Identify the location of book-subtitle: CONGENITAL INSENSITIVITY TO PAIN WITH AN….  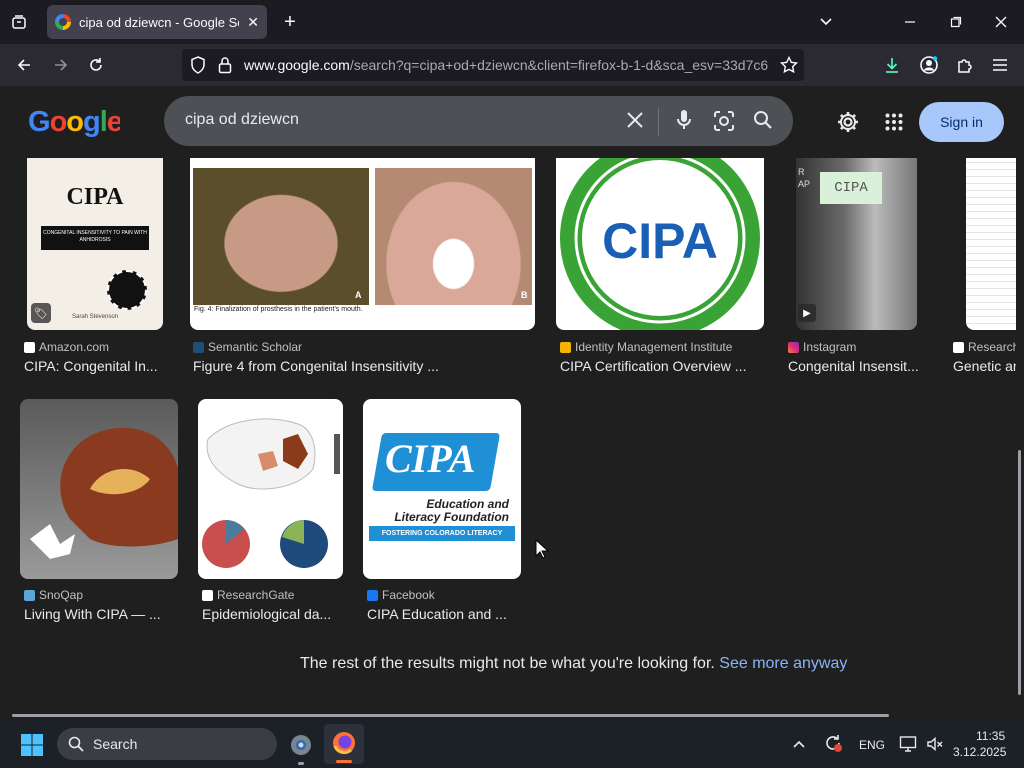
(95, 238).